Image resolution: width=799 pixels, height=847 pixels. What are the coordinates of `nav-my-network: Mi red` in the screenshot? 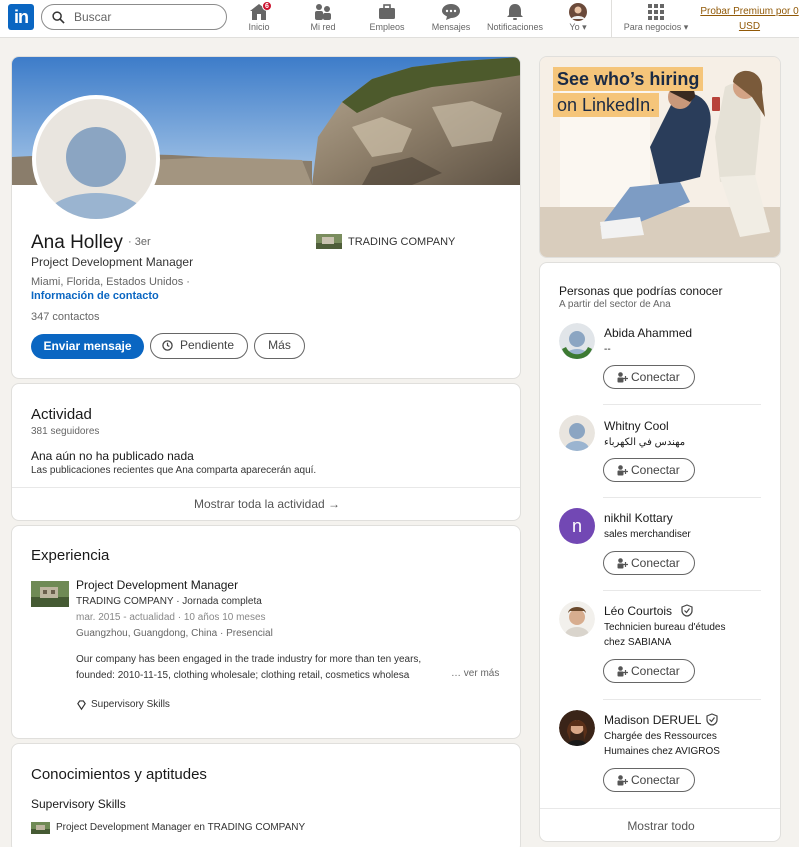 It's located at (323, 19).